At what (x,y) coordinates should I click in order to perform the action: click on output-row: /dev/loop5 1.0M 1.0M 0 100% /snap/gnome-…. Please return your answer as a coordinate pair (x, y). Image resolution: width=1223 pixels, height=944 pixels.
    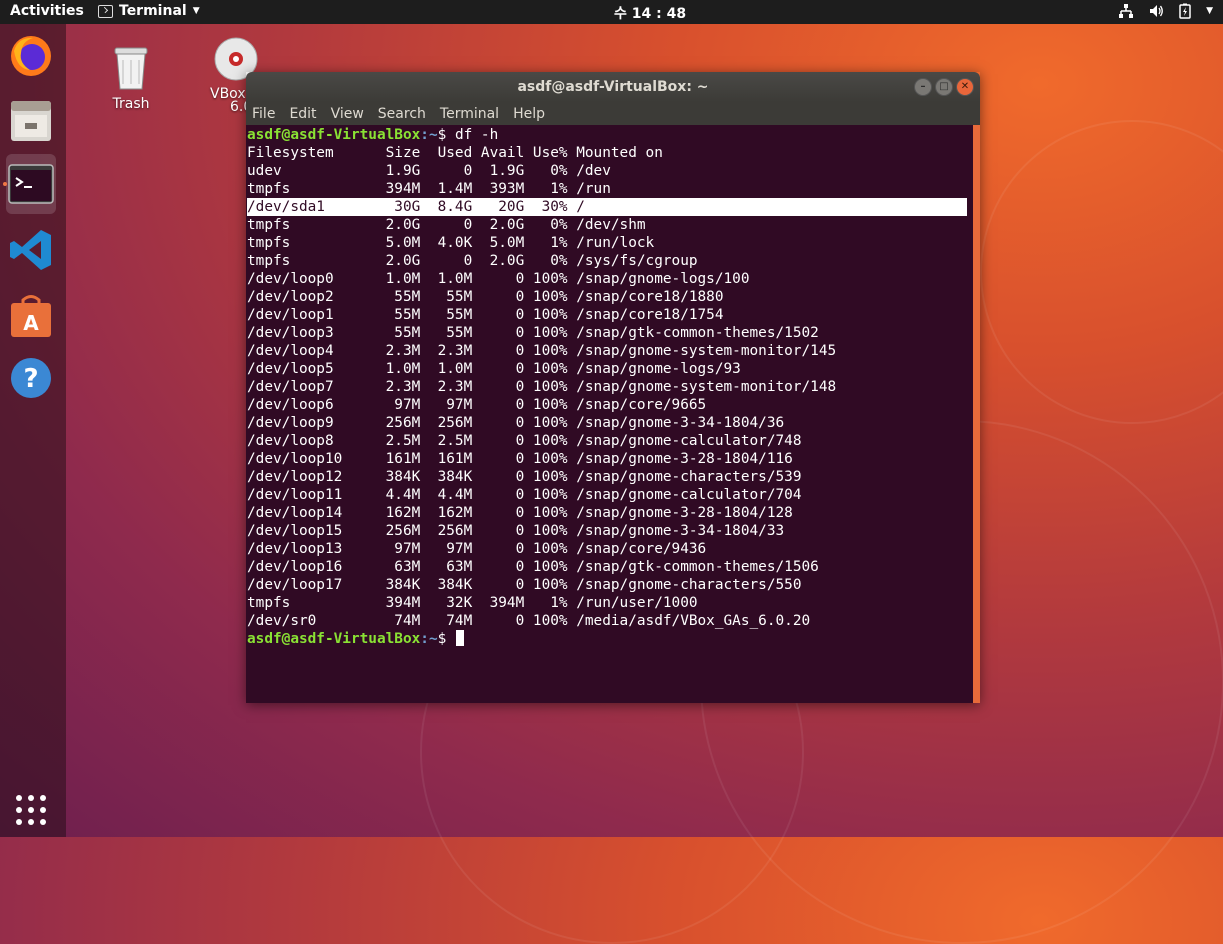
    Looking at the image, I should click on (494, 369).